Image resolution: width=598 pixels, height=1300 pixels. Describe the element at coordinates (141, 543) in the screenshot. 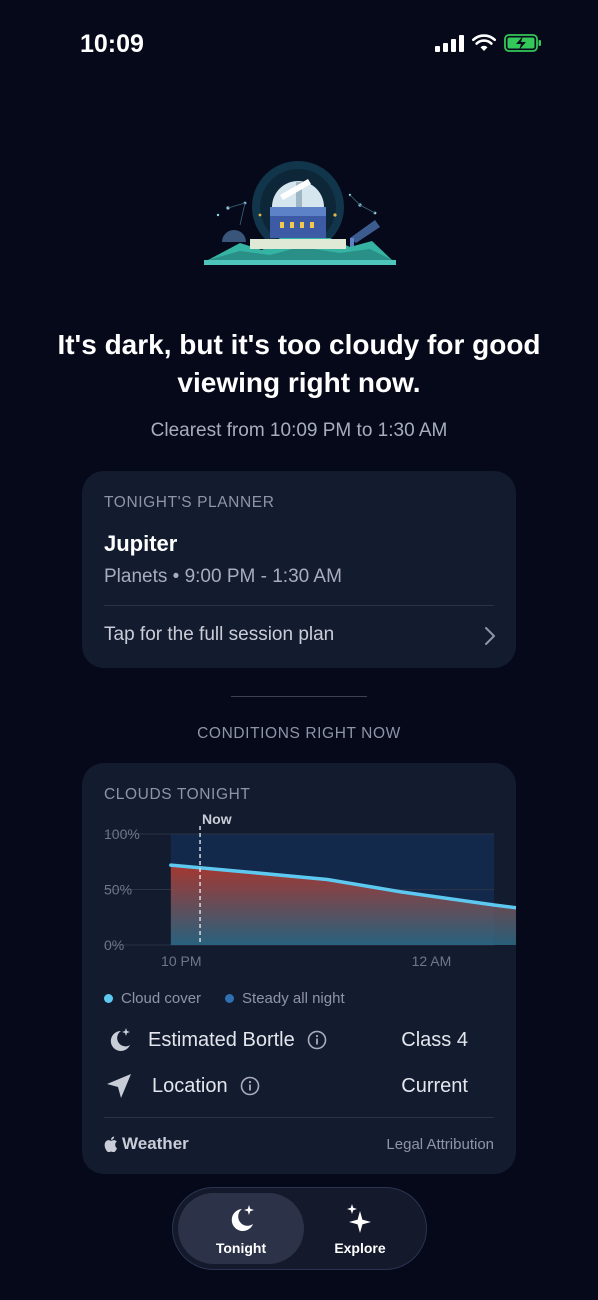

I see `planner-target-name: Jupiter` at that location.